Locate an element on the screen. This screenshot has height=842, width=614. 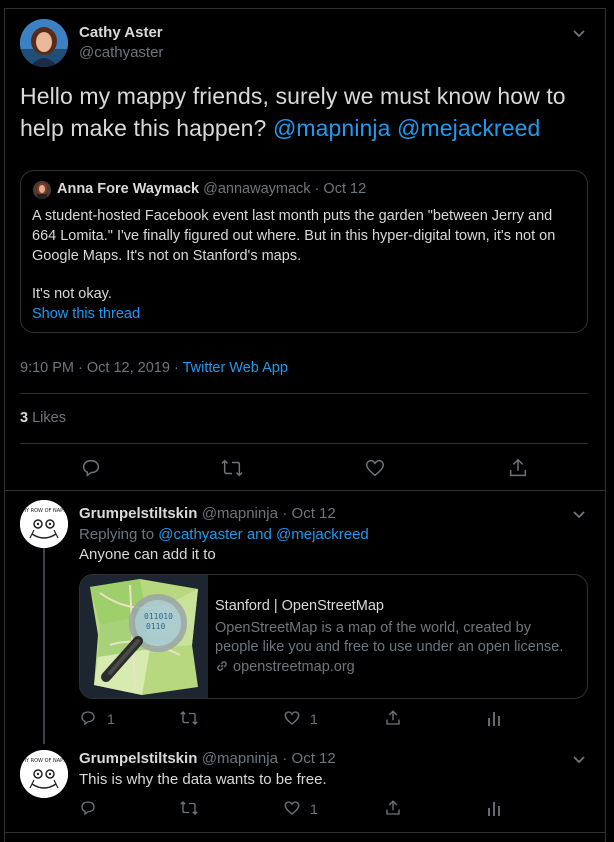
thread-connector is located at coordinates (44, 646).